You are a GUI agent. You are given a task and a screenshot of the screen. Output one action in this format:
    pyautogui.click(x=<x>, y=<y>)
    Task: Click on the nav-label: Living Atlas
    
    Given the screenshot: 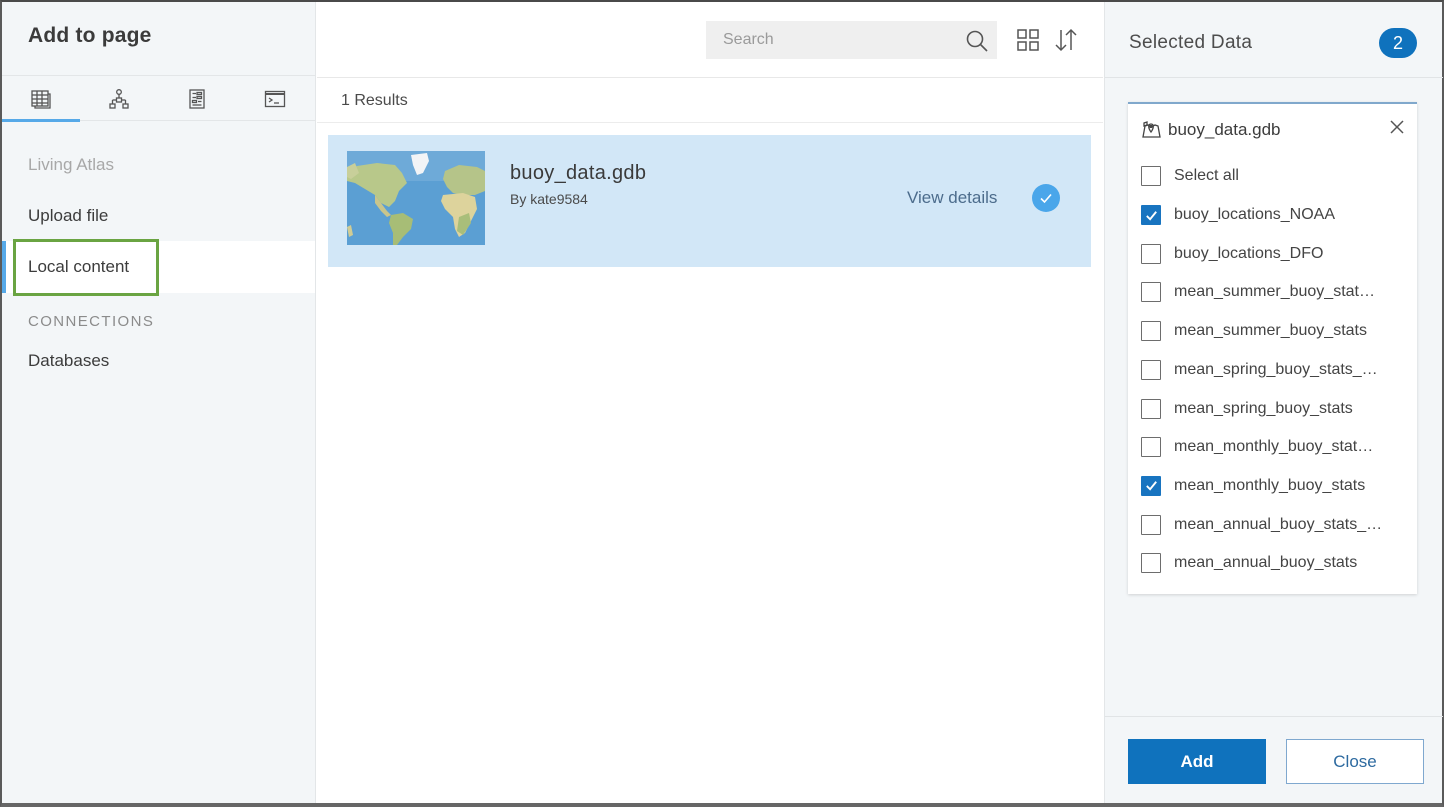 What is the action you would take?
    pyautogui.click(x=71, y=164)
    